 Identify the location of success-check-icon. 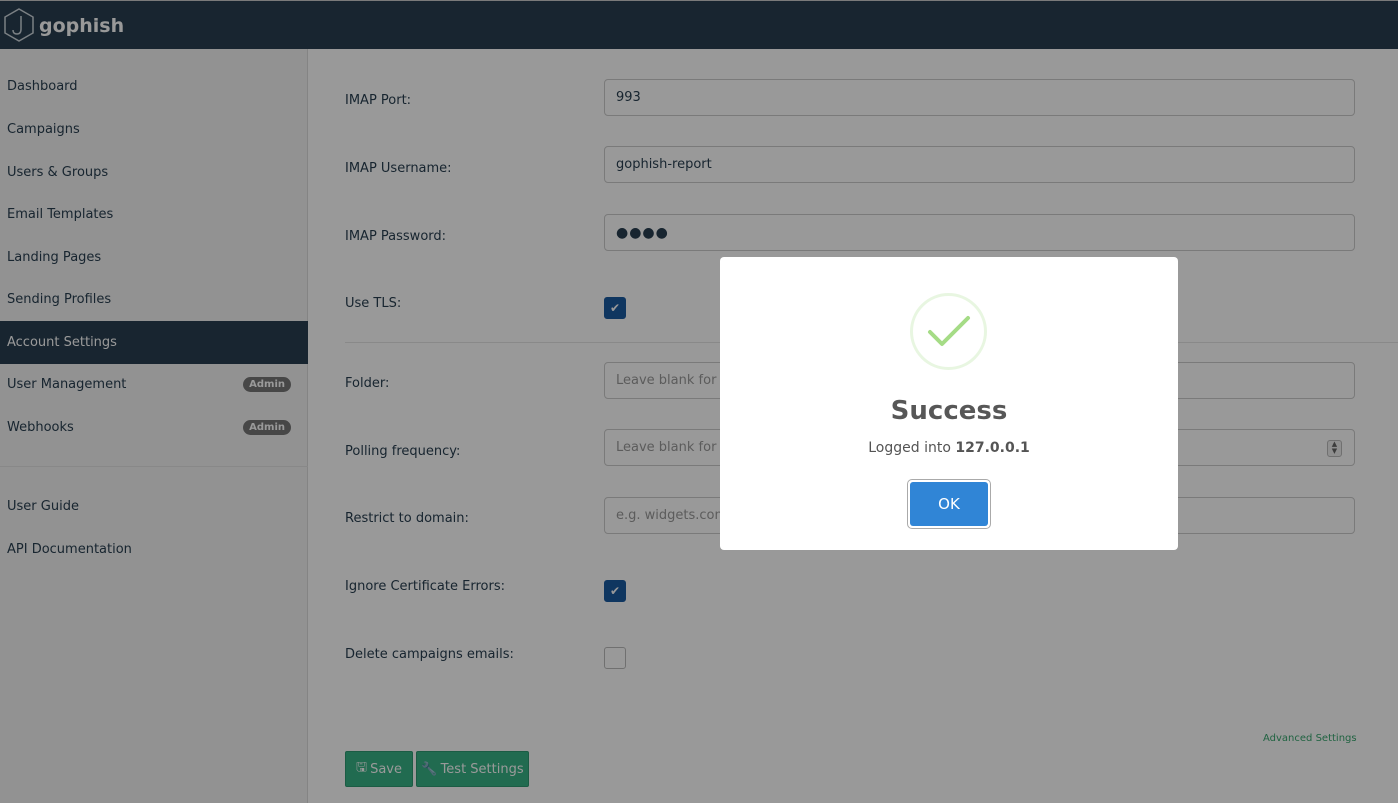
(948, 331).